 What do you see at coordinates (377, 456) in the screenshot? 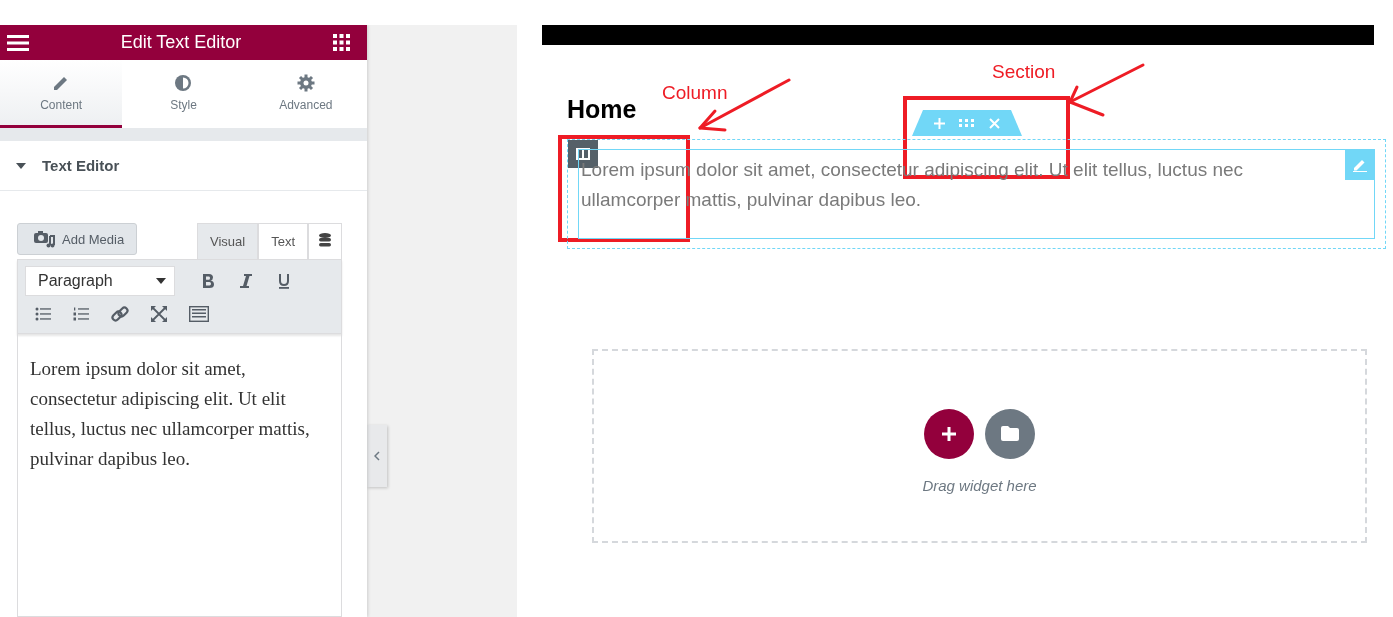
I see `chevron-left-icon` at bounding box center [377, 456].